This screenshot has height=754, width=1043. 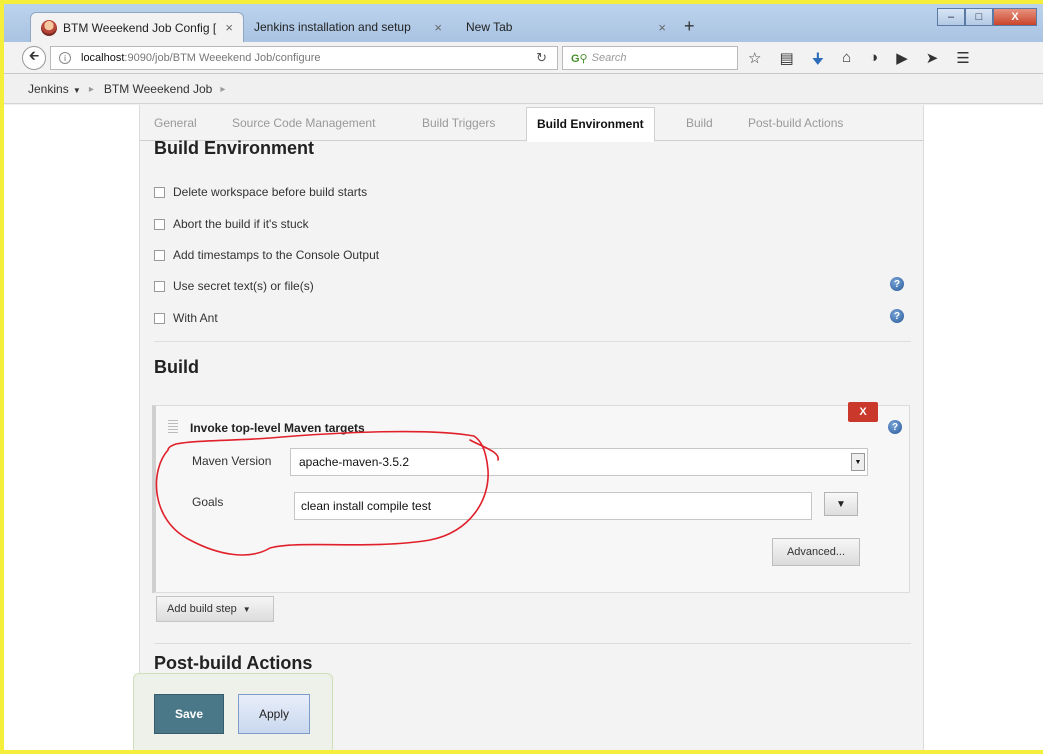 I want to click on url-path: :9090/job/BTM Weeekend Job/configure, so click(x=222, y=58).